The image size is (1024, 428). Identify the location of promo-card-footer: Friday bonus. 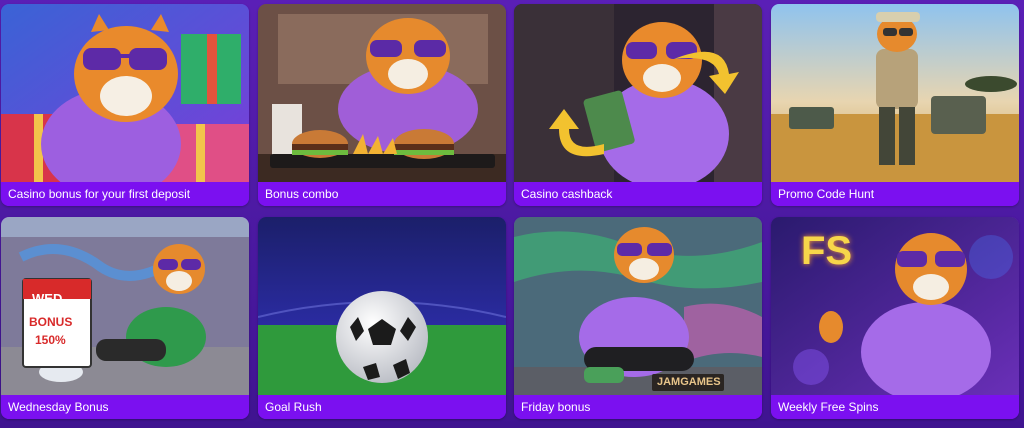
(638, 407).